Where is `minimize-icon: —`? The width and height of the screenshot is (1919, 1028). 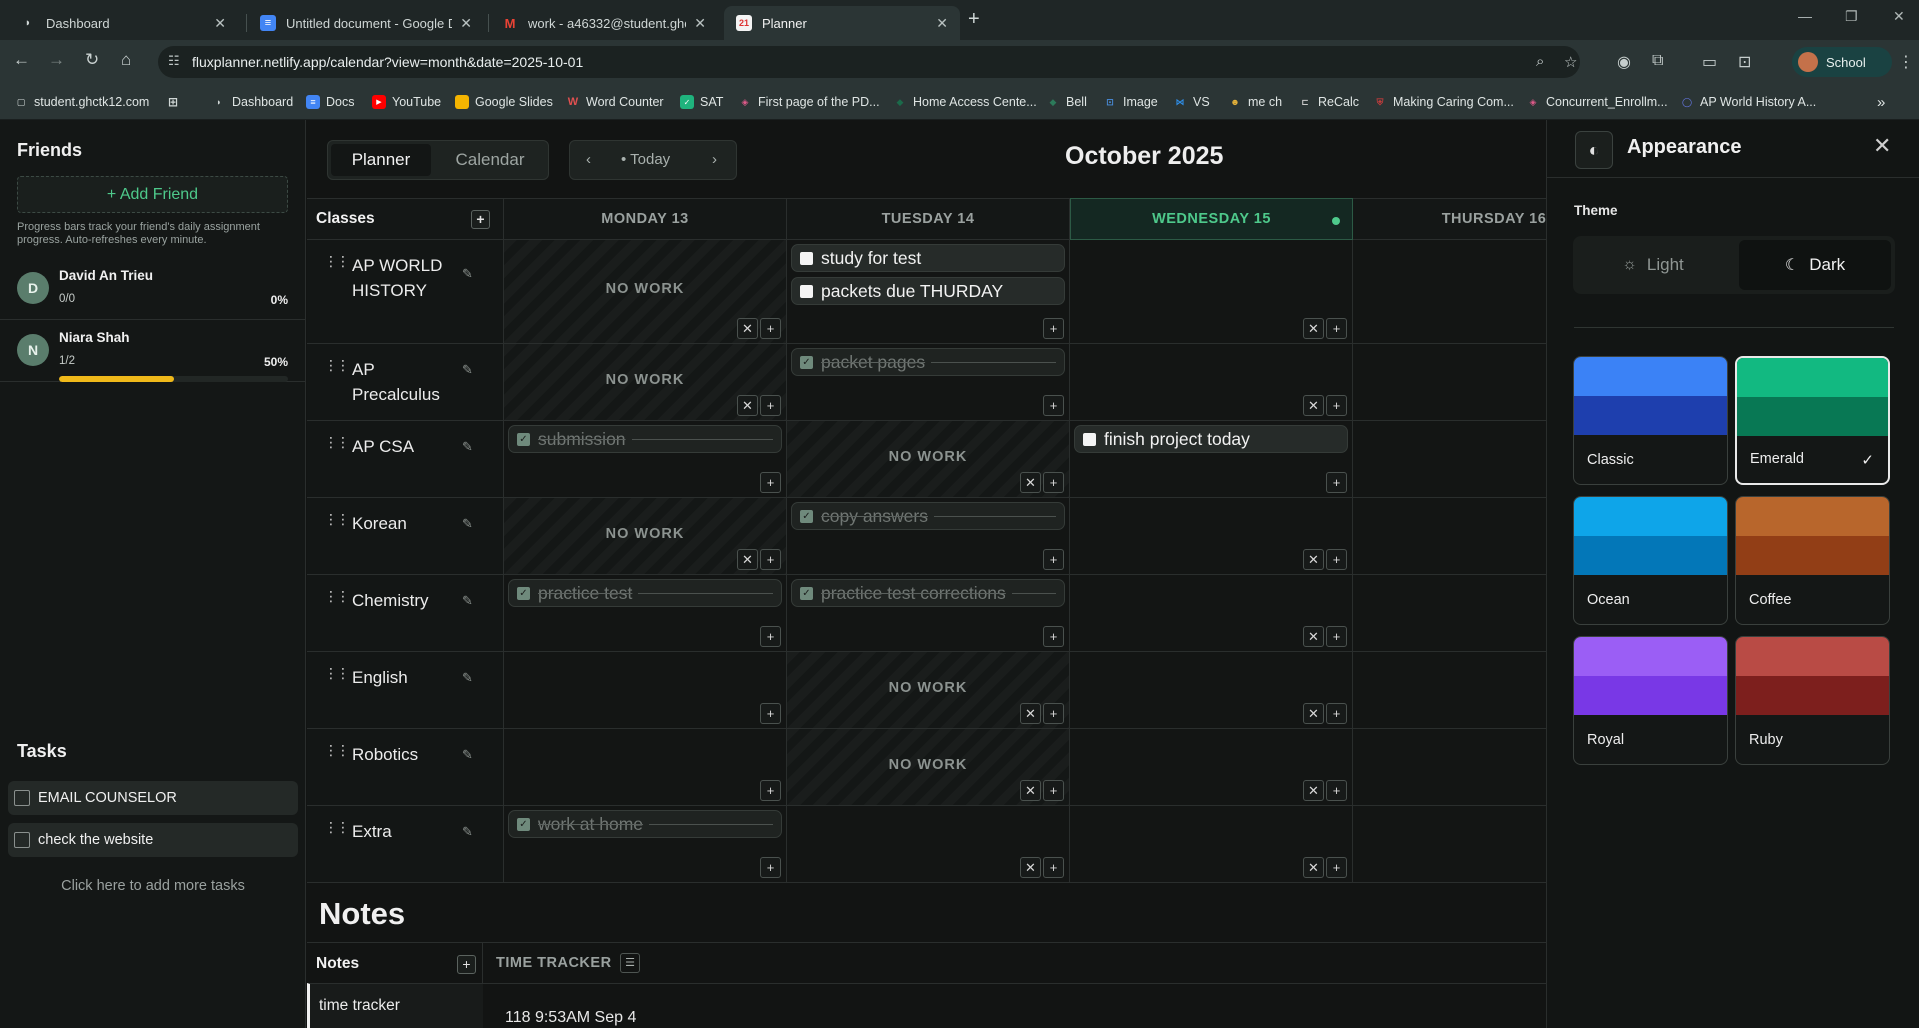
minimize-icon: — is located at coordinates (1805, 16).